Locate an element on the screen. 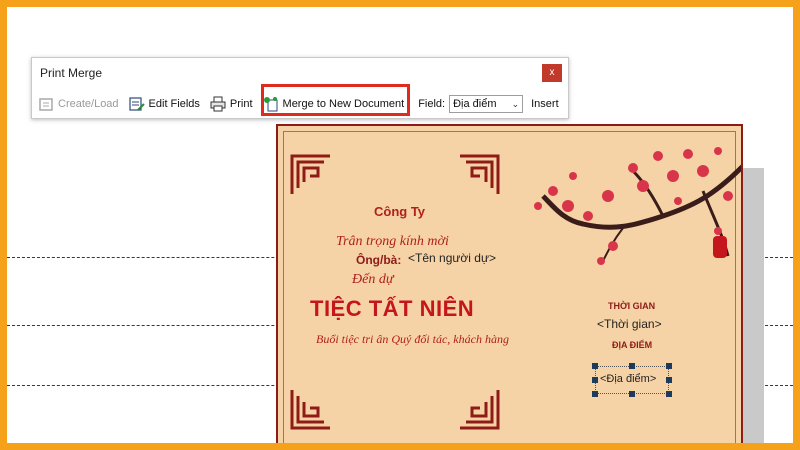  print-button: Print is located at coordinates (231, 104).